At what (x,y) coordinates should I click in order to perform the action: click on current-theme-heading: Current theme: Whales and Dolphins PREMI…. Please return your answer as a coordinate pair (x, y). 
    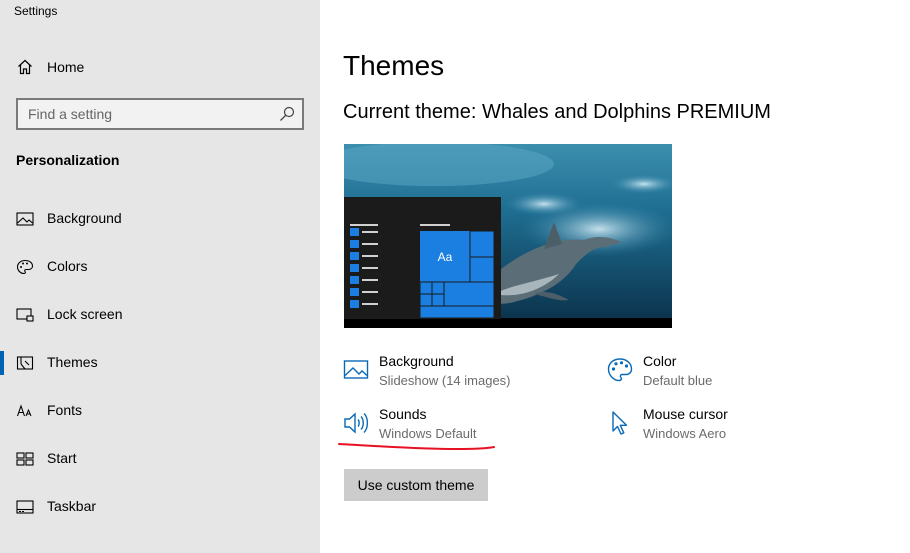
    Looking at the image, I should click on (557, 112).